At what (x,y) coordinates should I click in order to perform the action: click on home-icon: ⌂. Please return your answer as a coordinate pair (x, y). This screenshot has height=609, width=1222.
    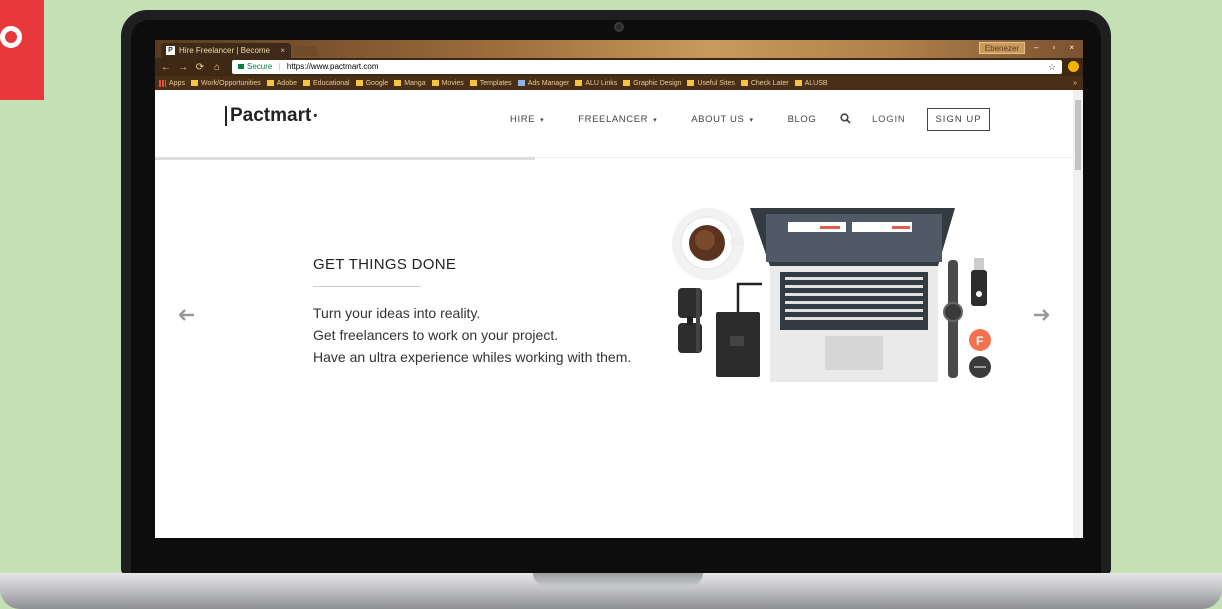
    Looking at the image, I should click on (217, 67).